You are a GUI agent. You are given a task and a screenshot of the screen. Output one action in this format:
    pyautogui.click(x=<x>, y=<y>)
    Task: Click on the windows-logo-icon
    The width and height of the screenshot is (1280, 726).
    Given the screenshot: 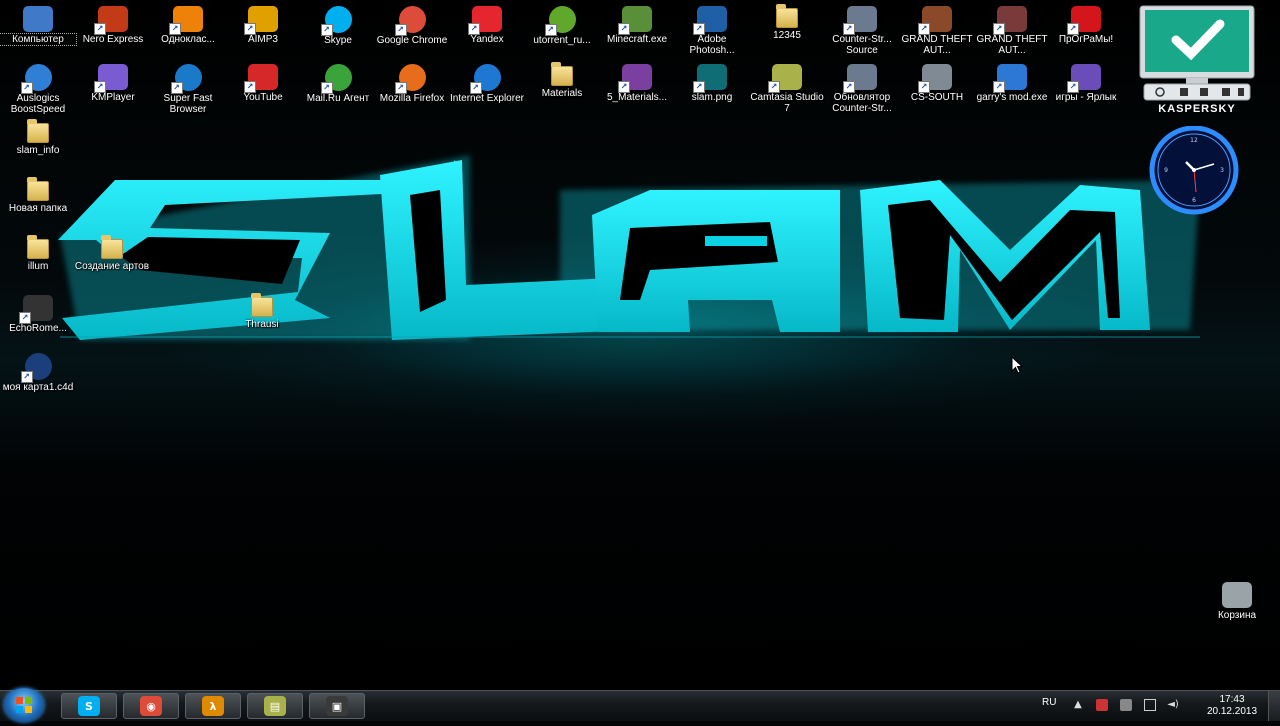 What is the action you would take?
    pyautogui.click(x=24, y=705)
    